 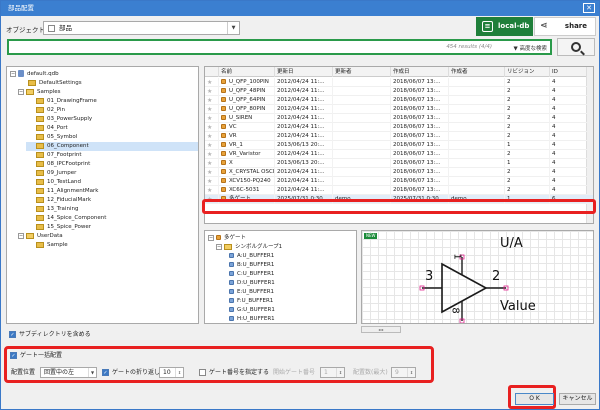 What do you see at coordinates (530, 48) in the screenshot?
I see `advanced-search-toggle: ▼ 高度な検索` at bounding box center [530, 48].